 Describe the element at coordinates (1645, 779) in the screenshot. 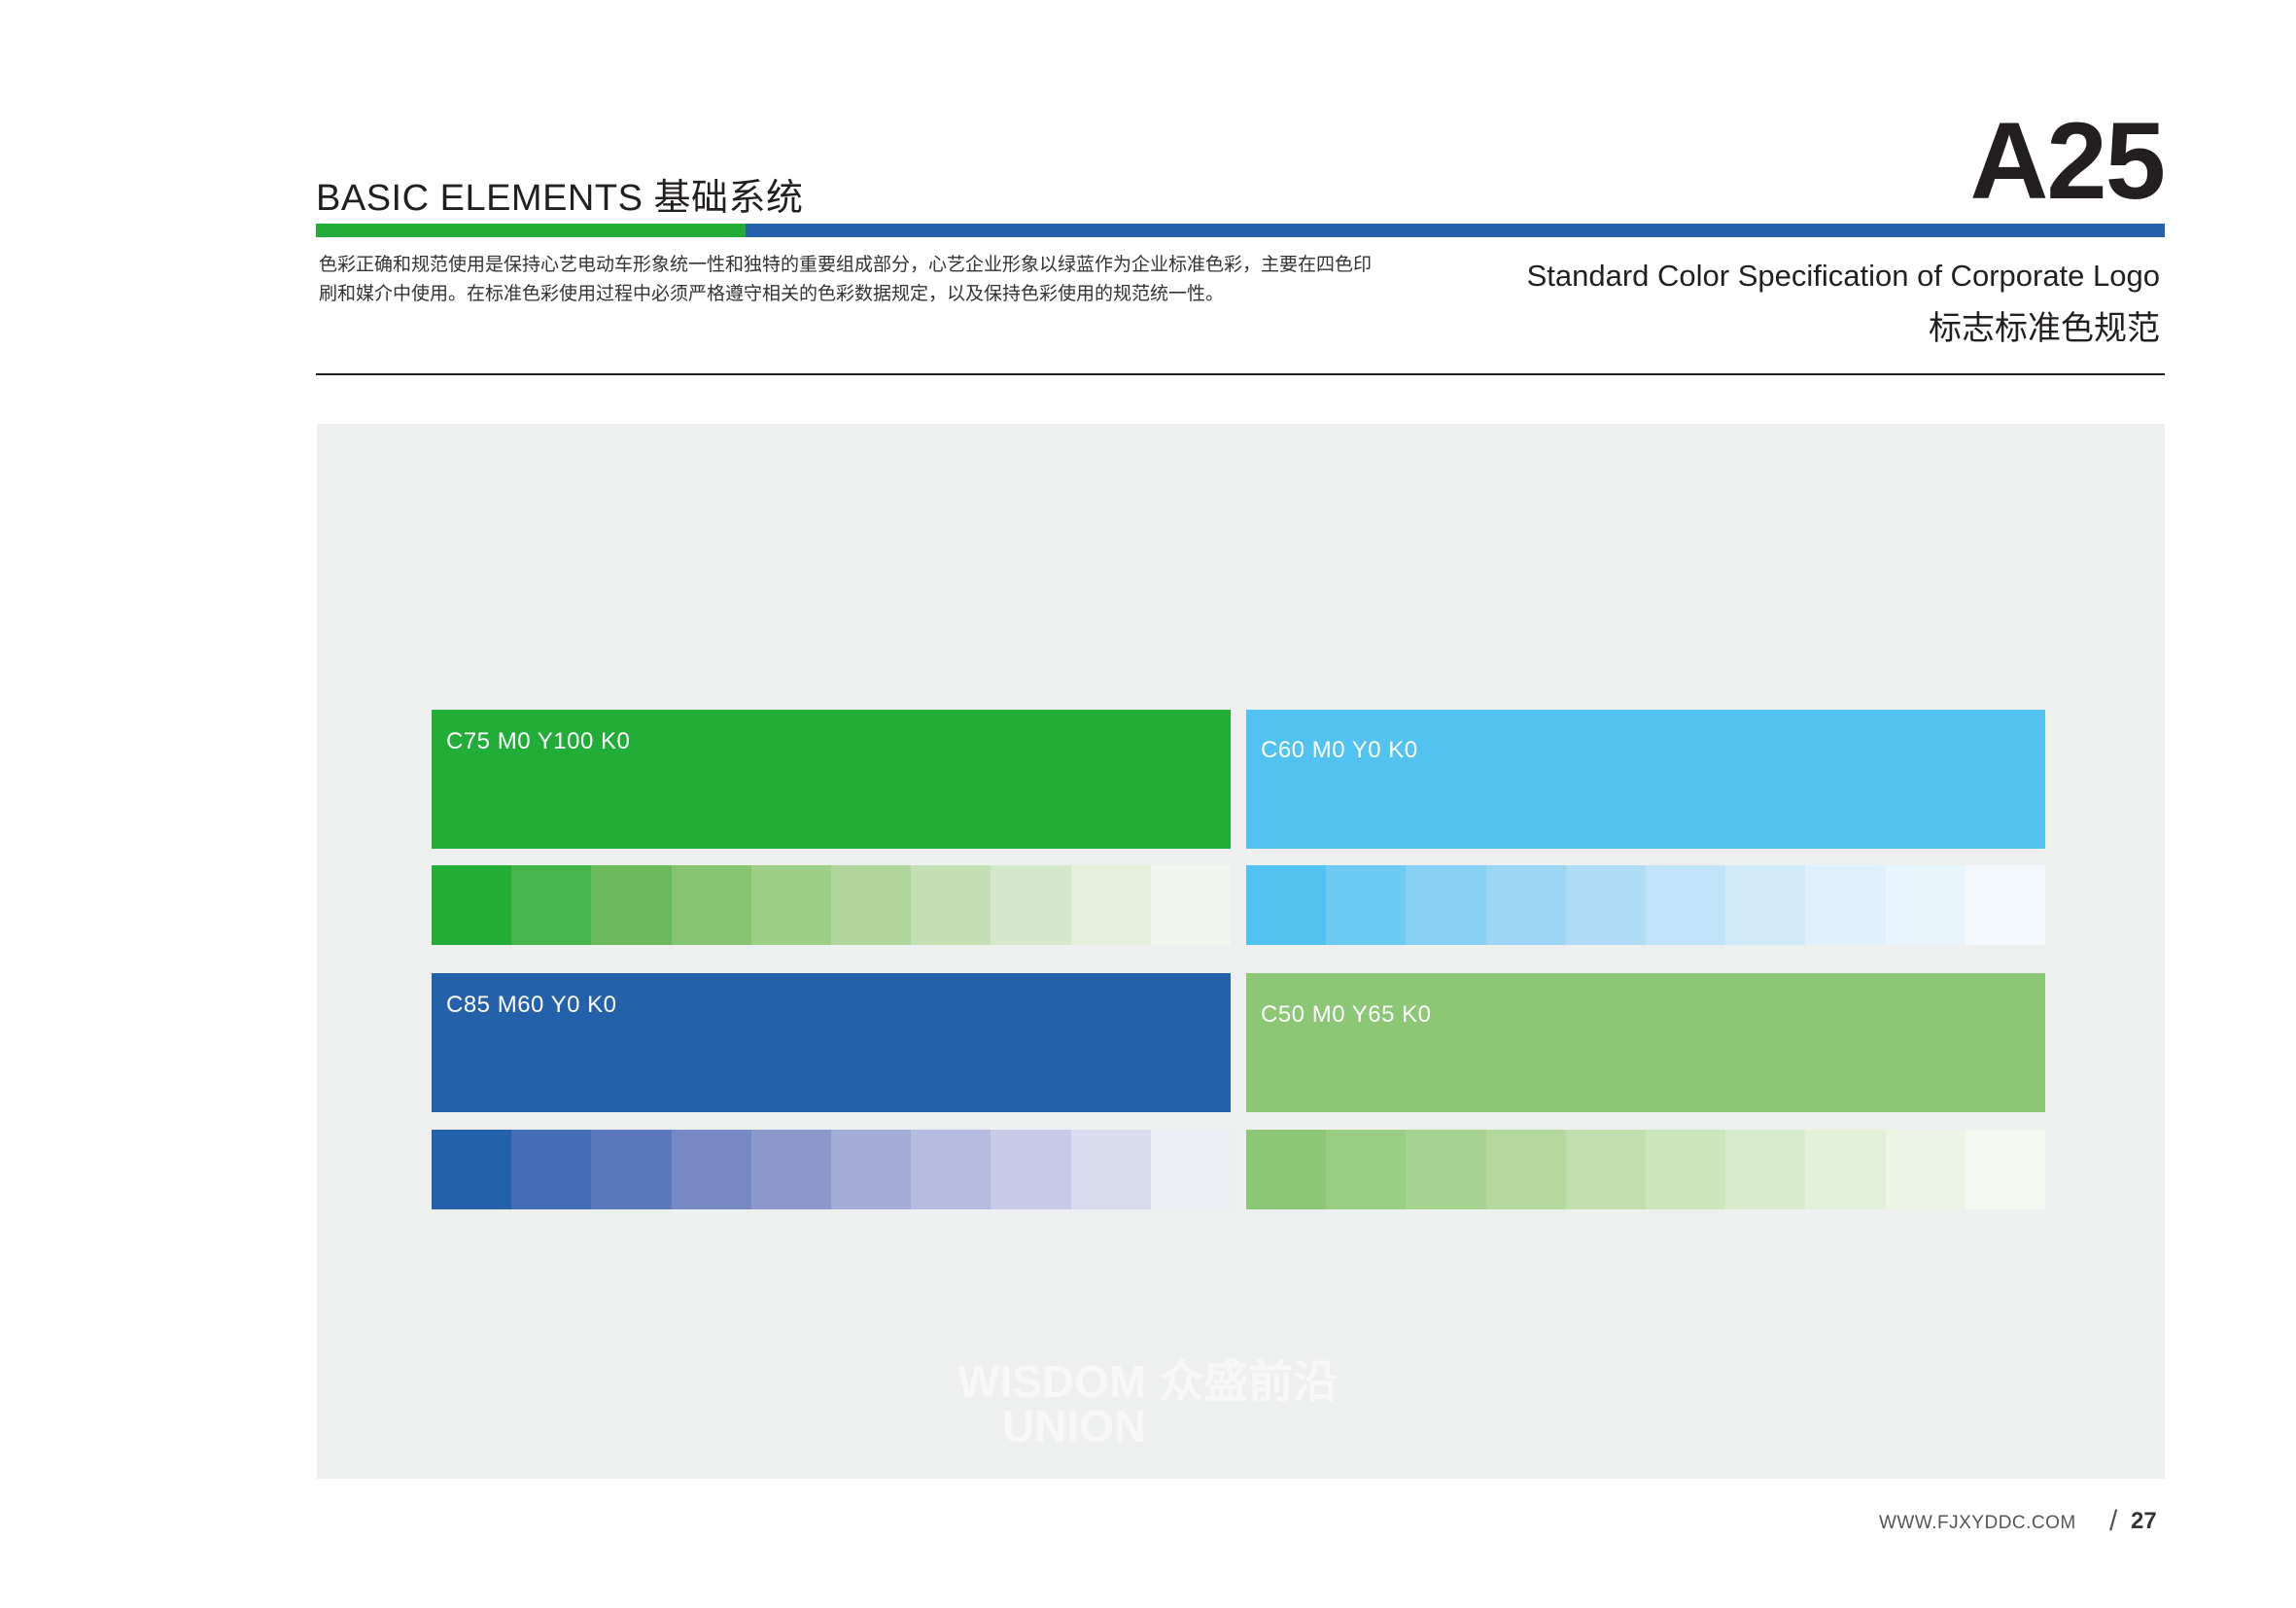

I see `swatch-cyan: C60 M0 Y0 K0` at that location.